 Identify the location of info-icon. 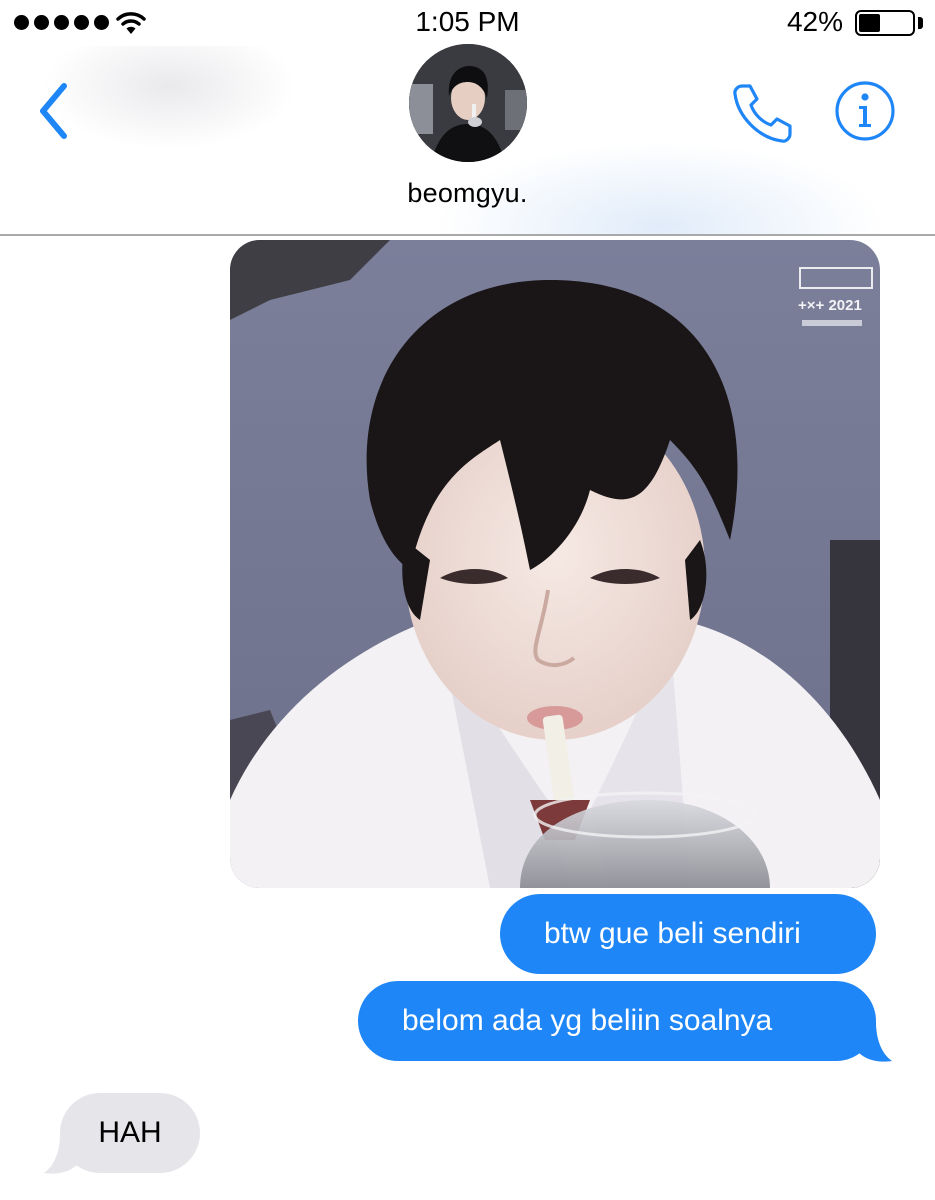
(865, 111).